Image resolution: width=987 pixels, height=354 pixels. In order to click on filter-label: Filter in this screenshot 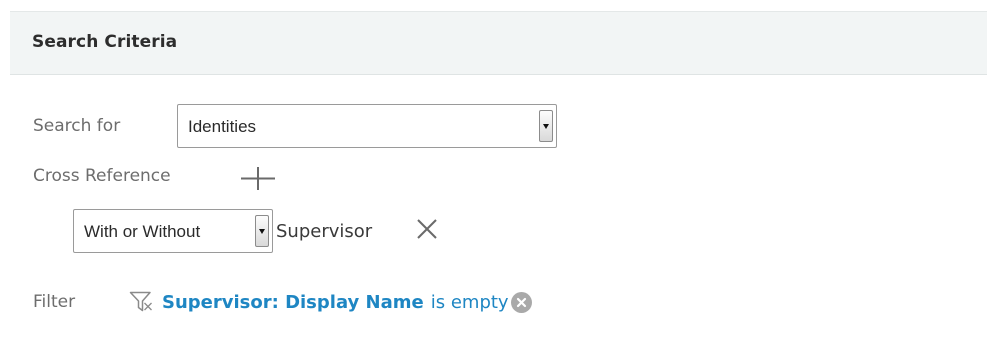, I will do `click(54, 302)`.